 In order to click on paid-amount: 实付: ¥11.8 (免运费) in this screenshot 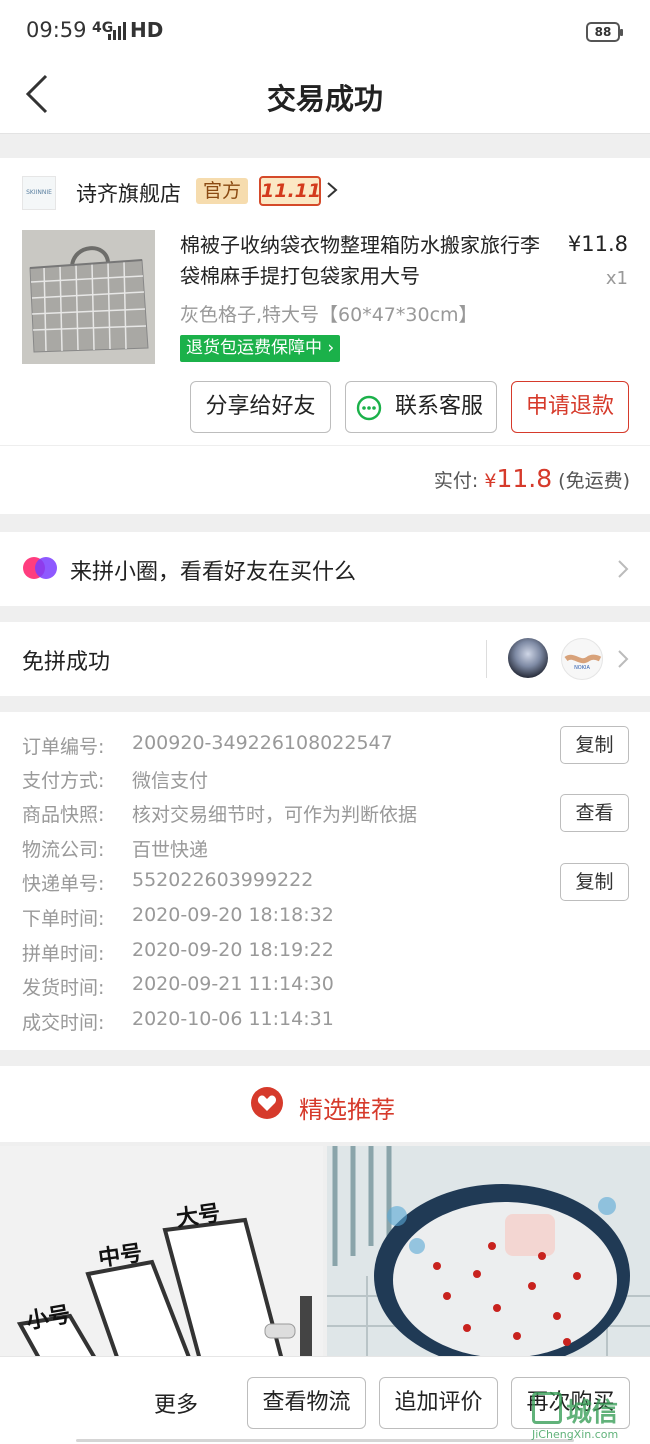, I will do `click(532, 478)`.